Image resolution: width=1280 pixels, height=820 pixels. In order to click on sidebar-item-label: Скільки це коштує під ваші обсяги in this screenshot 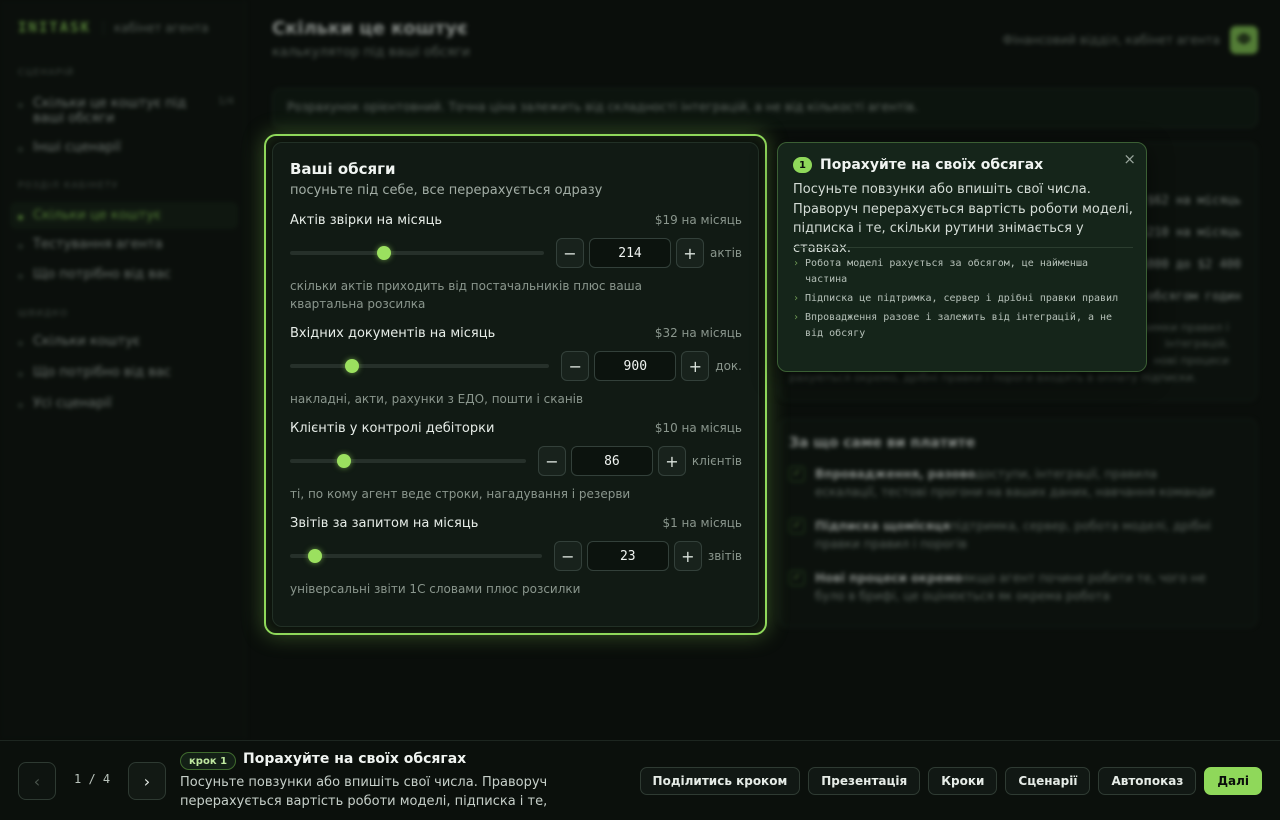, I will do `click(110, 111)`.